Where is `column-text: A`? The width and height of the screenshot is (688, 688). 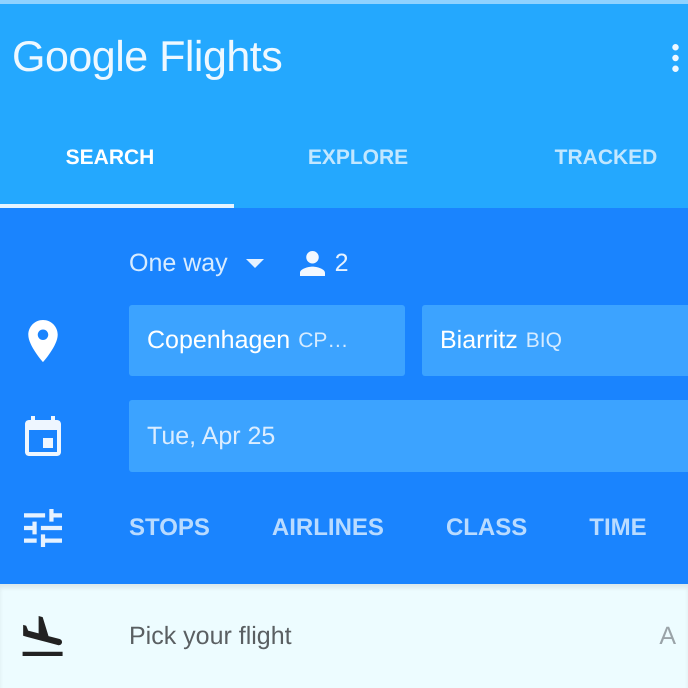
column-text: A is located at coordinates (668, 636).